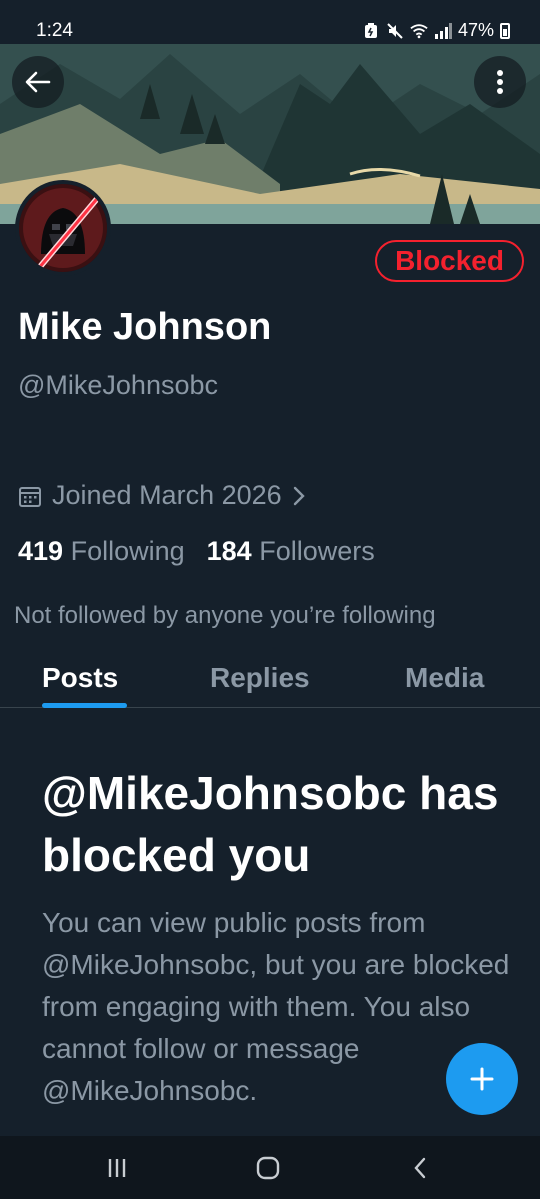  I want to click on status-bar: 1:24 47%, so click(270, 22).